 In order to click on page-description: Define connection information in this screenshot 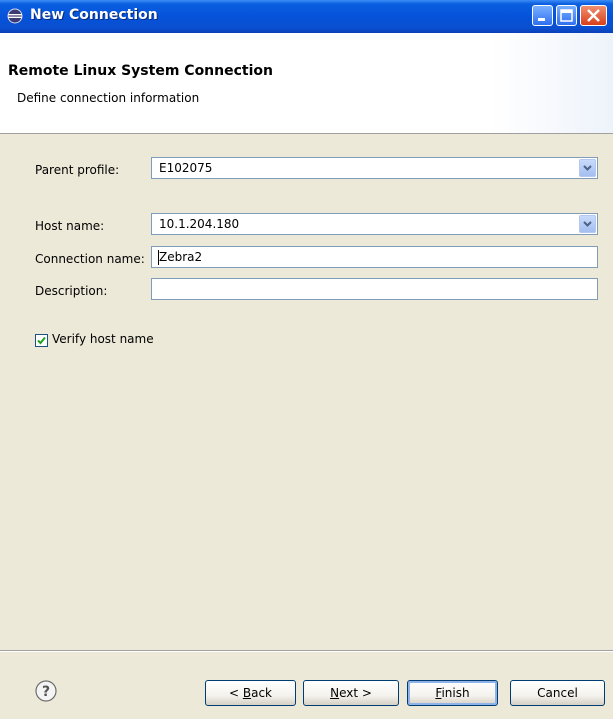, I will do `click(108, 98)`.